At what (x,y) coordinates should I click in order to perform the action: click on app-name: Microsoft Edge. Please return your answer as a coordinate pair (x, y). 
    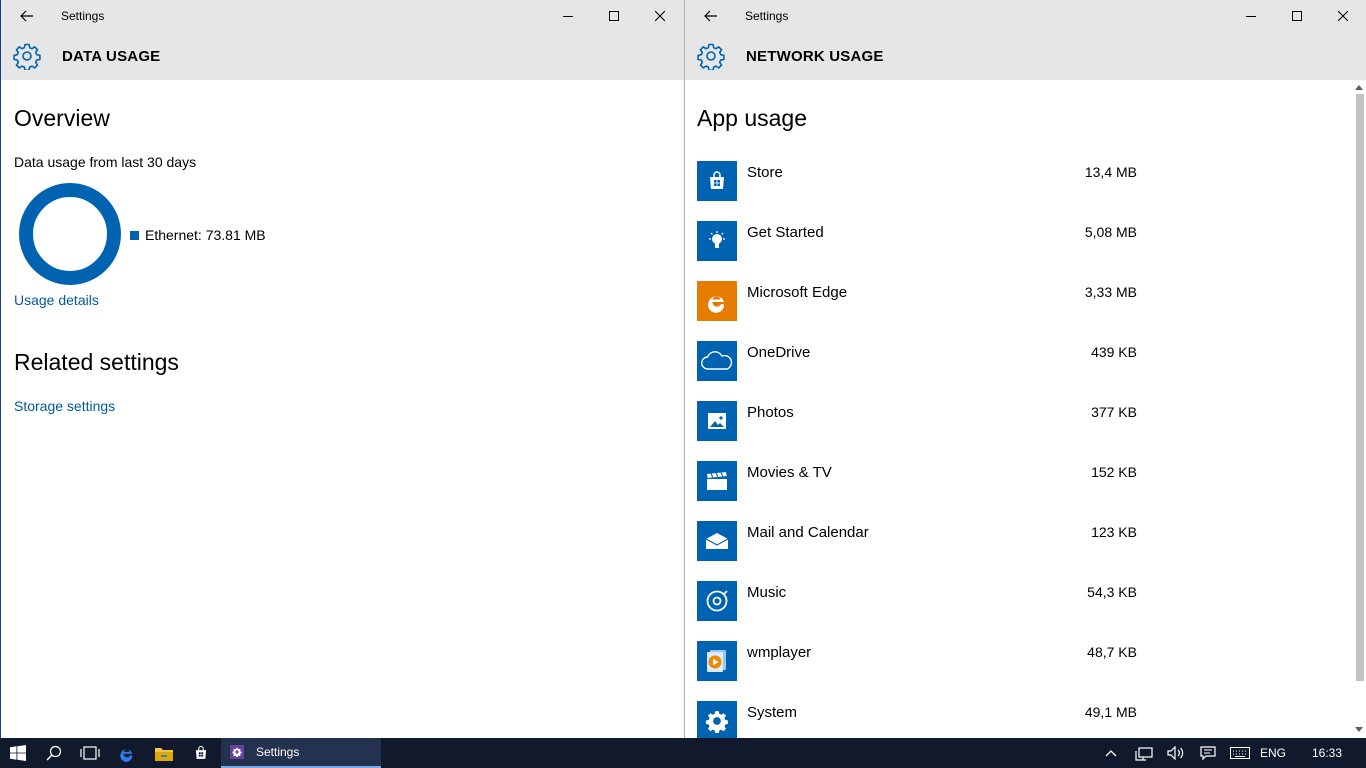
    Looking at the image, I should click on (797, 292).